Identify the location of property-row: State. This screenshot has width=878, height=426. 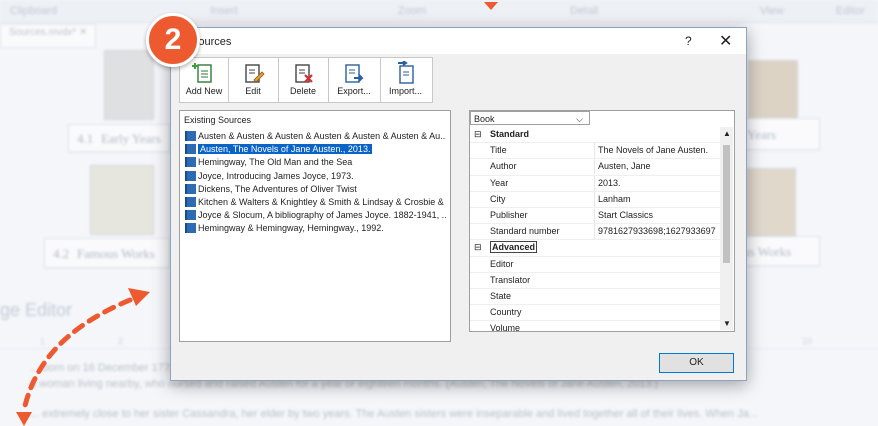
(595, 297).